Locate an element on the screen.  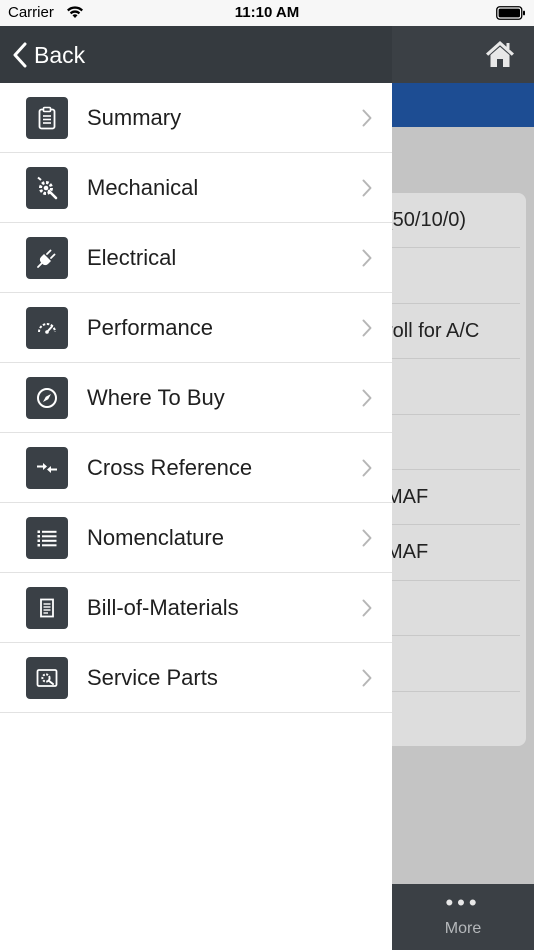
status-time: 11:10 AM is located at coordinates (267, 12).